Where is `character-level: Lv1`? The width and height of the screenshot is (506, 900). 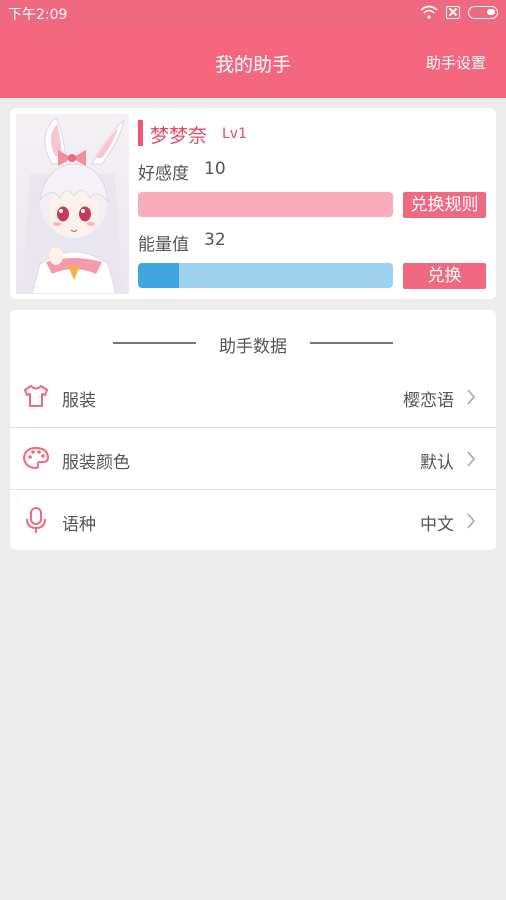
character-level: Lv1 is located at coordinates (234, 134).